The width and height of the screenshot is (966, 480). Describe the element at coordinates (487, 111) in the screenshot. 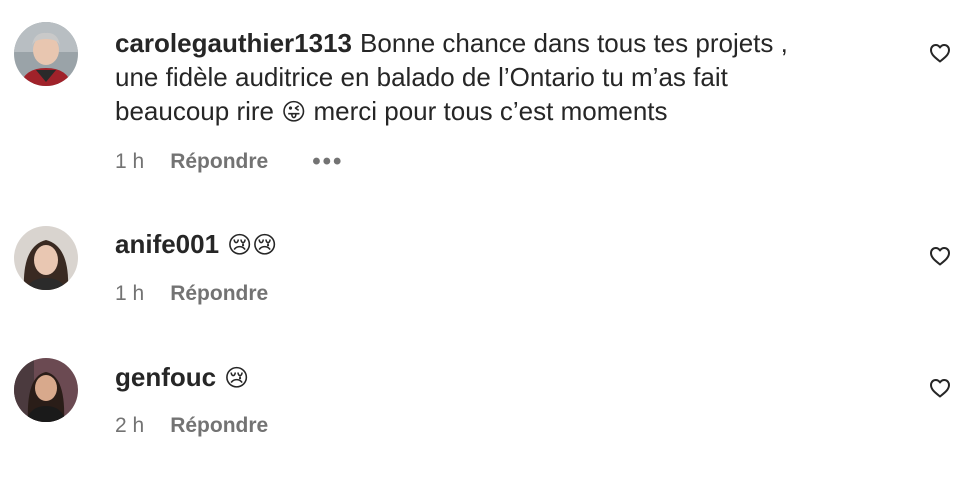

I see `comment-body: merci pour tous c’est moments` at that location.